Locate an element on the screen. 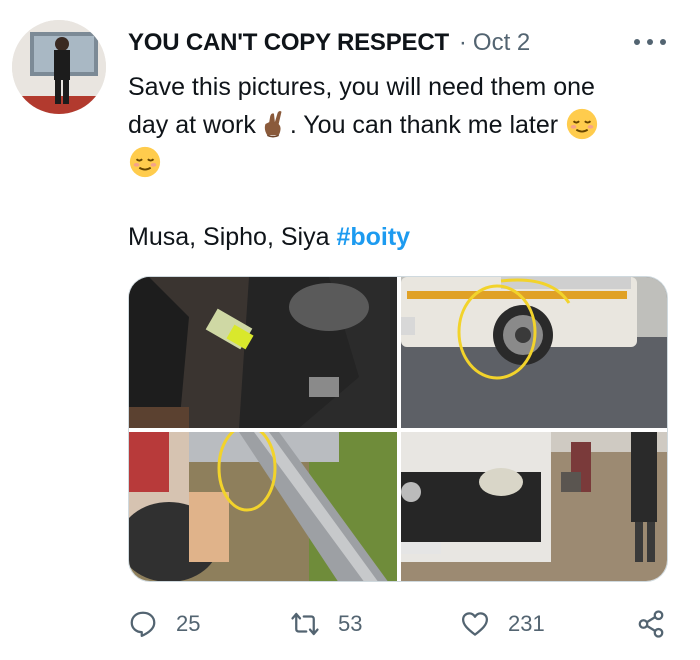  reply-button: 25 is located at coordinates (164, 624).